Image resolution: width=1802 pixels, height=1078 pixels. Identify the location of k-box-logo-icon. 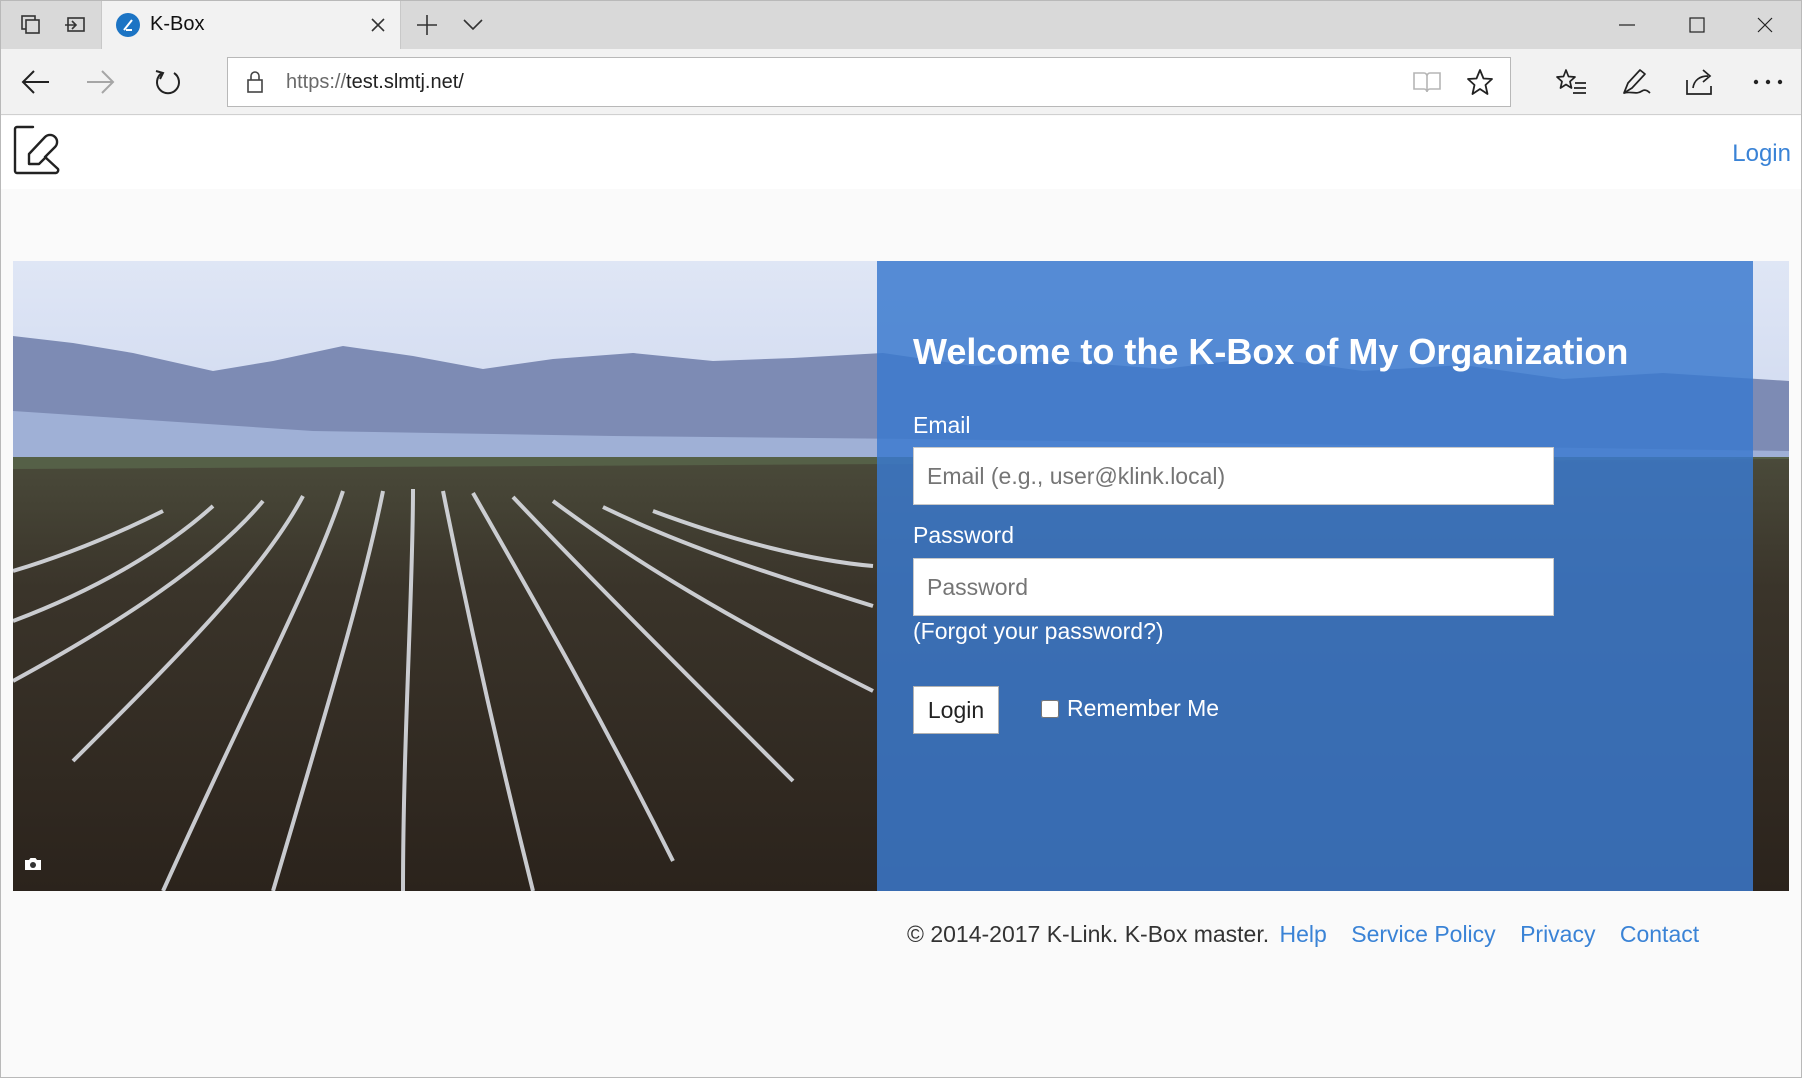
(39, 152).